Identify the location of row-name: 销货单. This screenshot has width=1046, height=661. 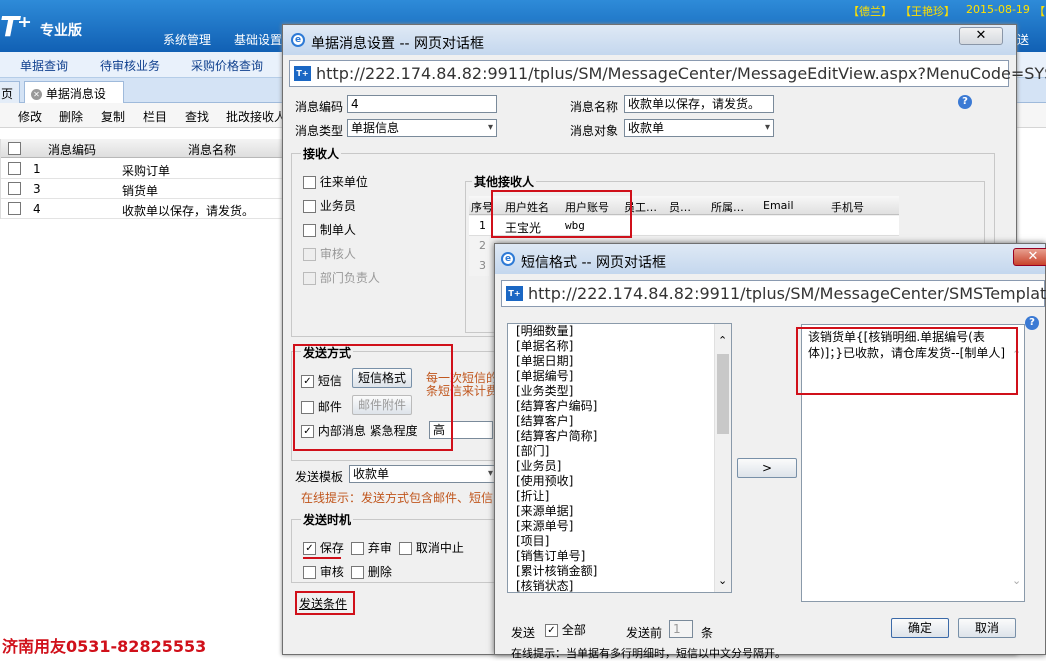
(140, 191).